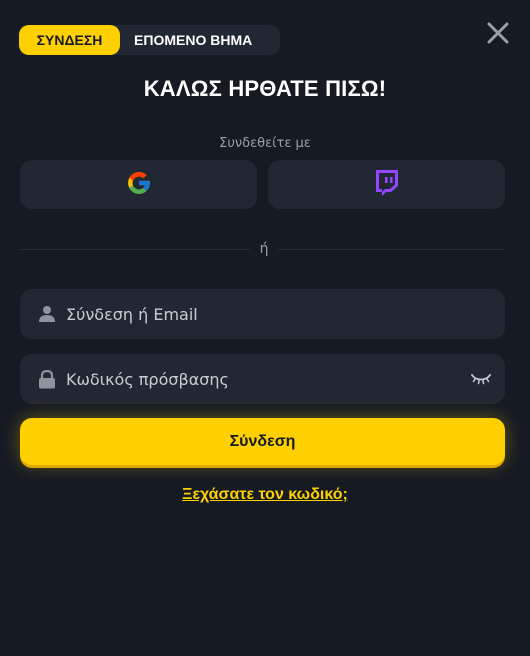 This screenshot has height=656, width=530. What do you see at coordinates (47, 314) in the screenshot?
I see `user-icon` at bounding box center [47, 314].